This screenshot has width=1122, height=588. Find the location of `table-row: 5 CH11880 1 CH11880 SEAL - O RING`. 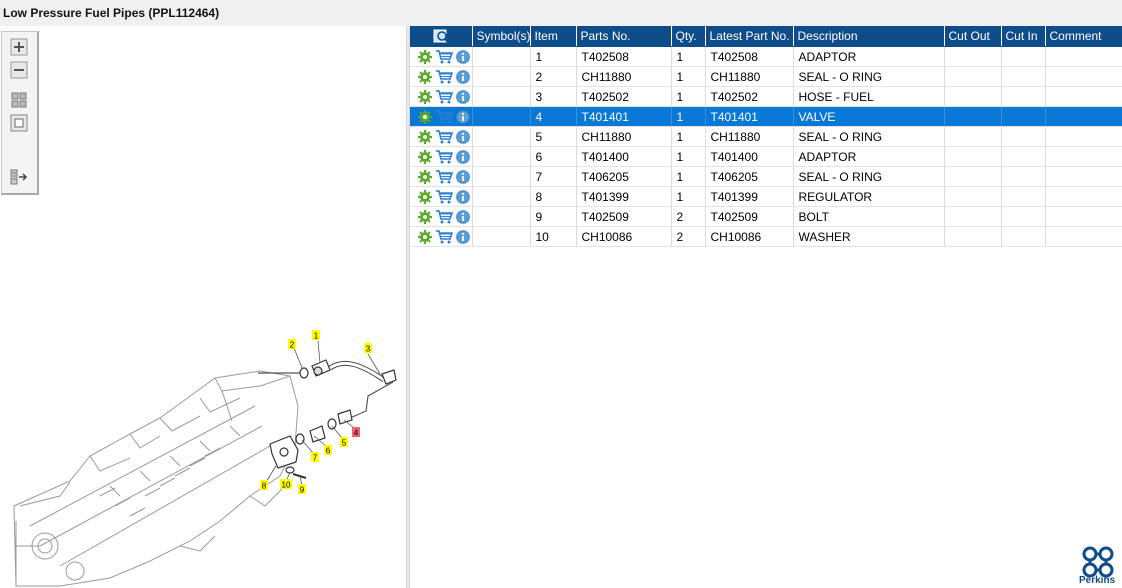

table-row: 5 CH11880 1 CH11880 SEAL - O RING is located at coordinates (766, 136).